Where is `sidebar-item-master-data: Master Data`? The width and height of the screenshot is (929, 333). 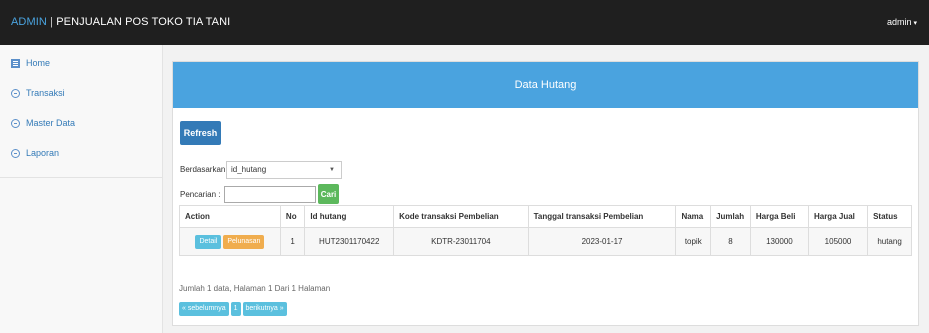 sidebar-item-master-data: Master Data is located at coordinates (81, 123).